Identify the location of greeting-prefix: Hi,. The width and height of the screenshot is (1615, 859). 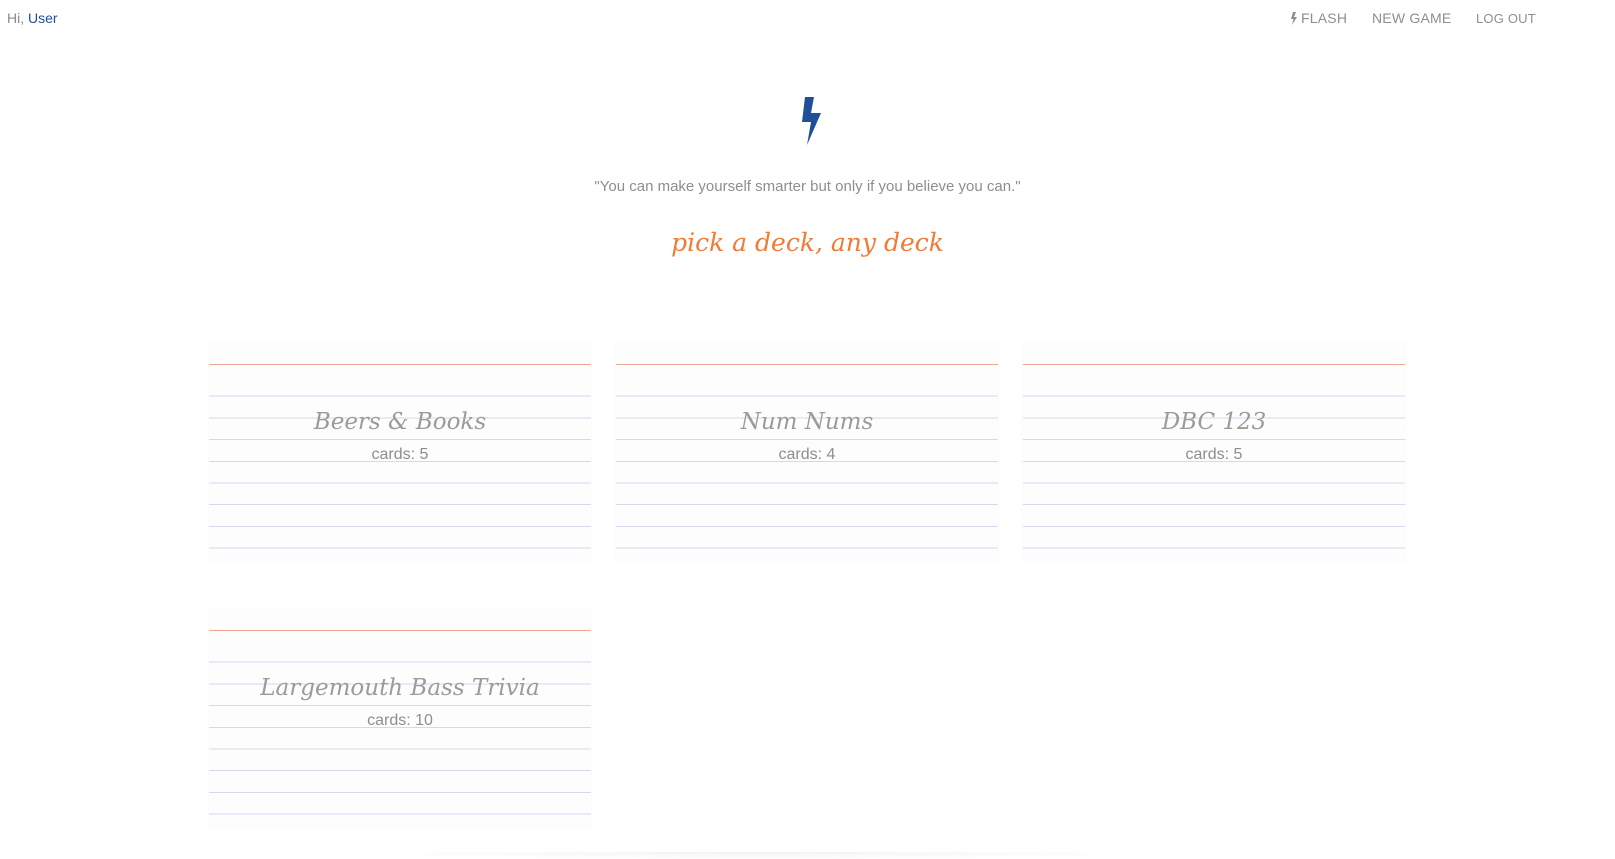
(17, 18).